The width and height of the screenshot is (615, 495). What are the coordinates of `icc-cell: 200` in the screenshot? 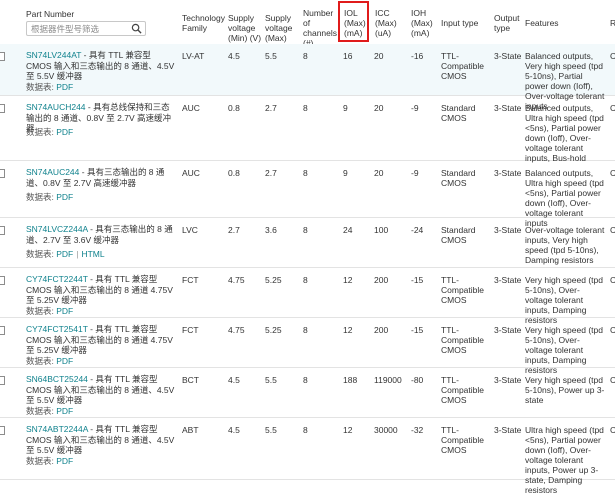 It's located at (381, 330).